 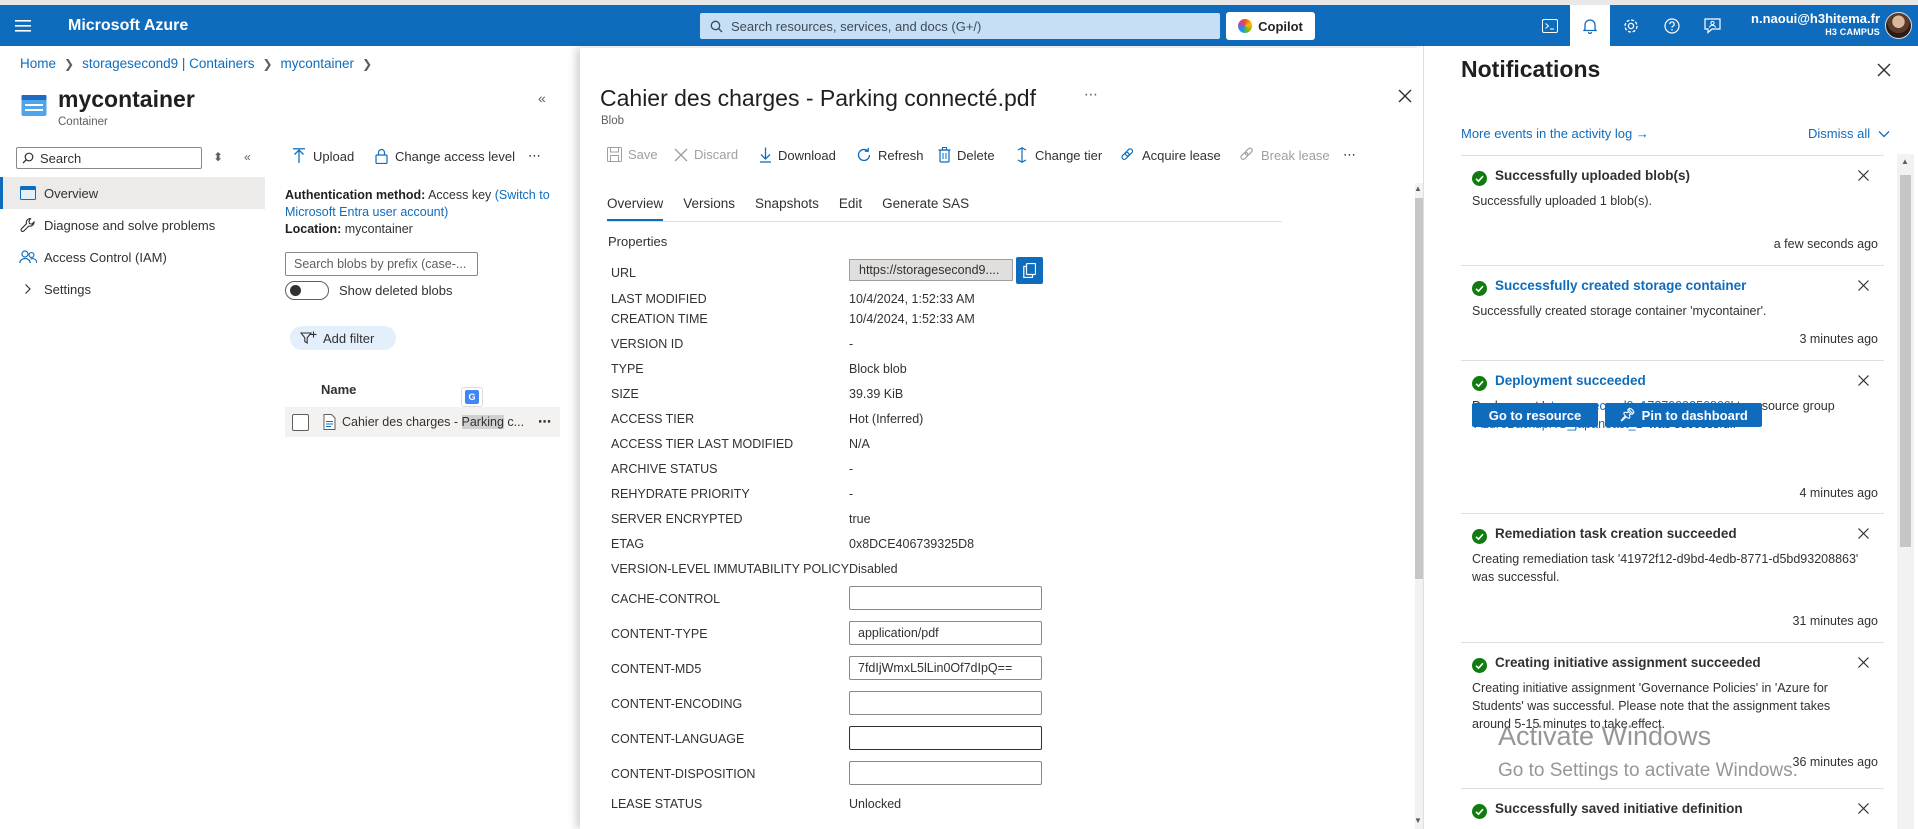 I want to click on tab-generate-sas: Generate SAS, so click(x=925, y=208).